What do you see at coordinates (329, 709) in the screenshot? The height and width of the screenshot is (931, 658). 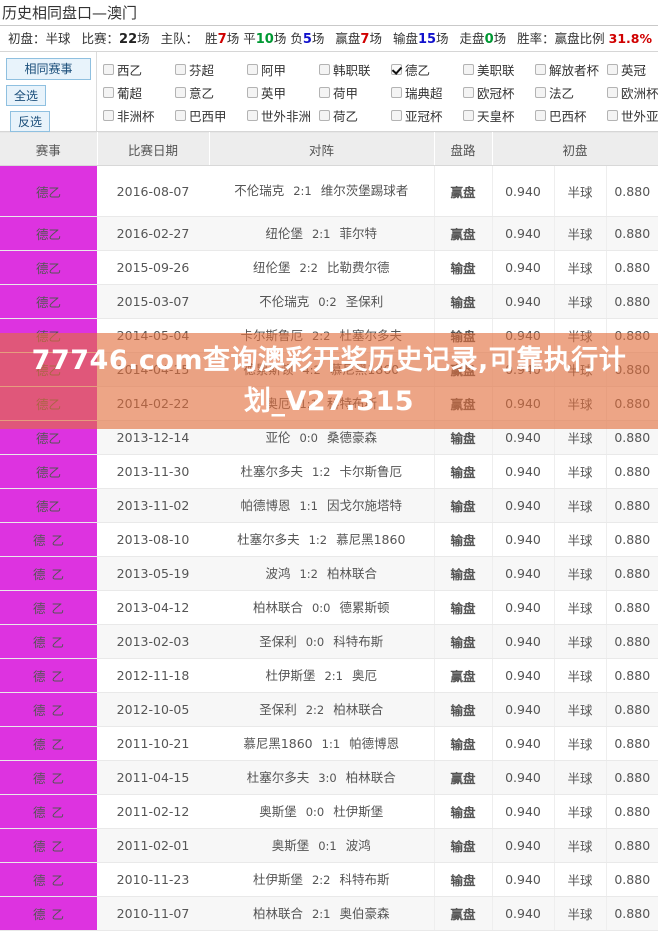 I see `table-row: 德乙 2012-10-05 圣保利 2:2 柏林联合 输盘 0.940 半球 0.880` at bounding box center [329, 709].